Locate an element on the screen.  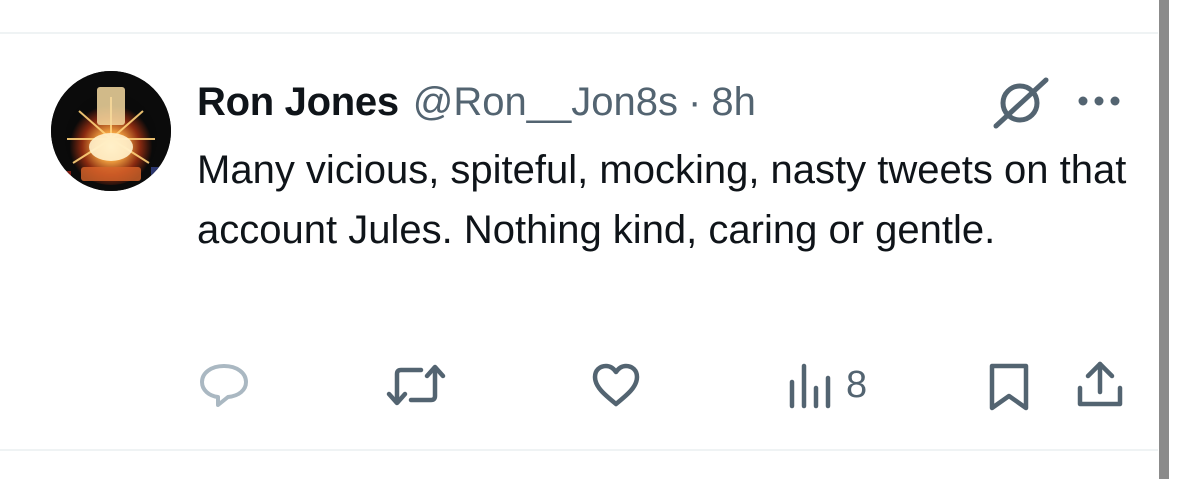
bottom-divider is located at coordinates (579, 450).